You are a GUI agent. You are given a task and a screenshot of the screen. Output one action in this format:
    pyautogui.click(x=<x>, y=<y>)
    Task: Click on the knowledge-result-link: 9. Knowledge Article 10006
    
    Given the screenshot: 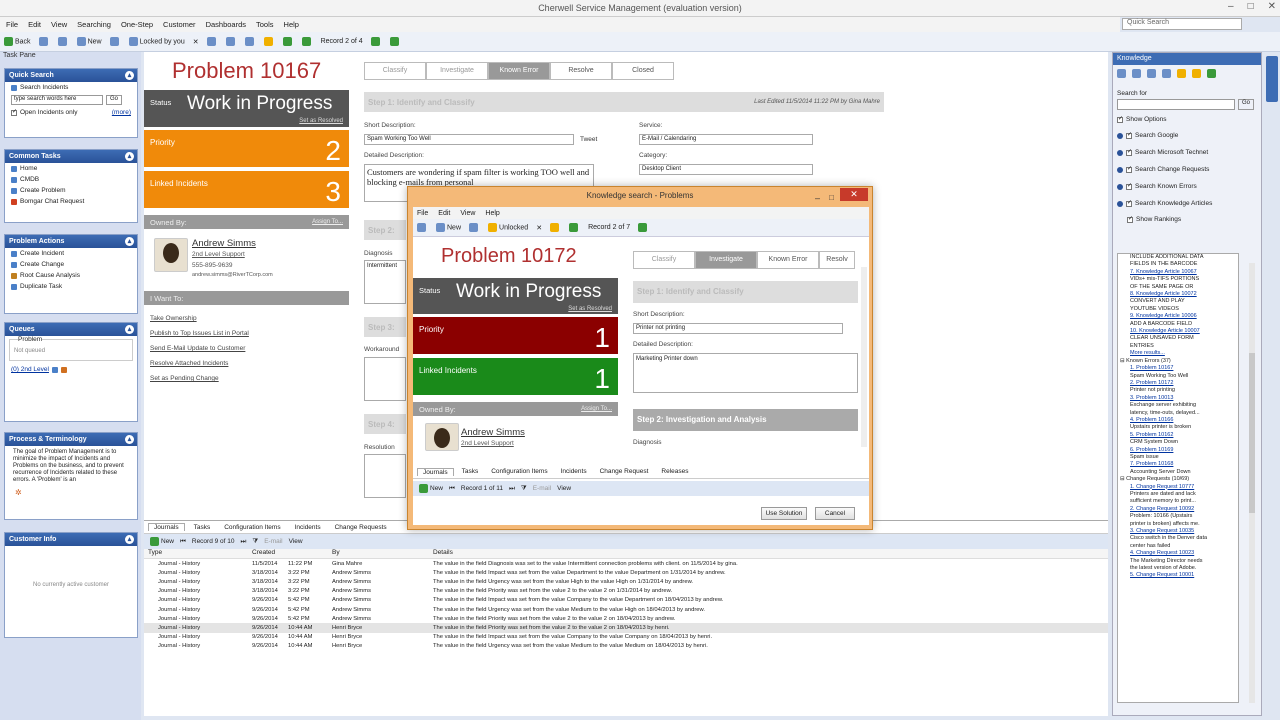 What is the action you would take?
    pyautogui.click(x=1178, y=316)
    